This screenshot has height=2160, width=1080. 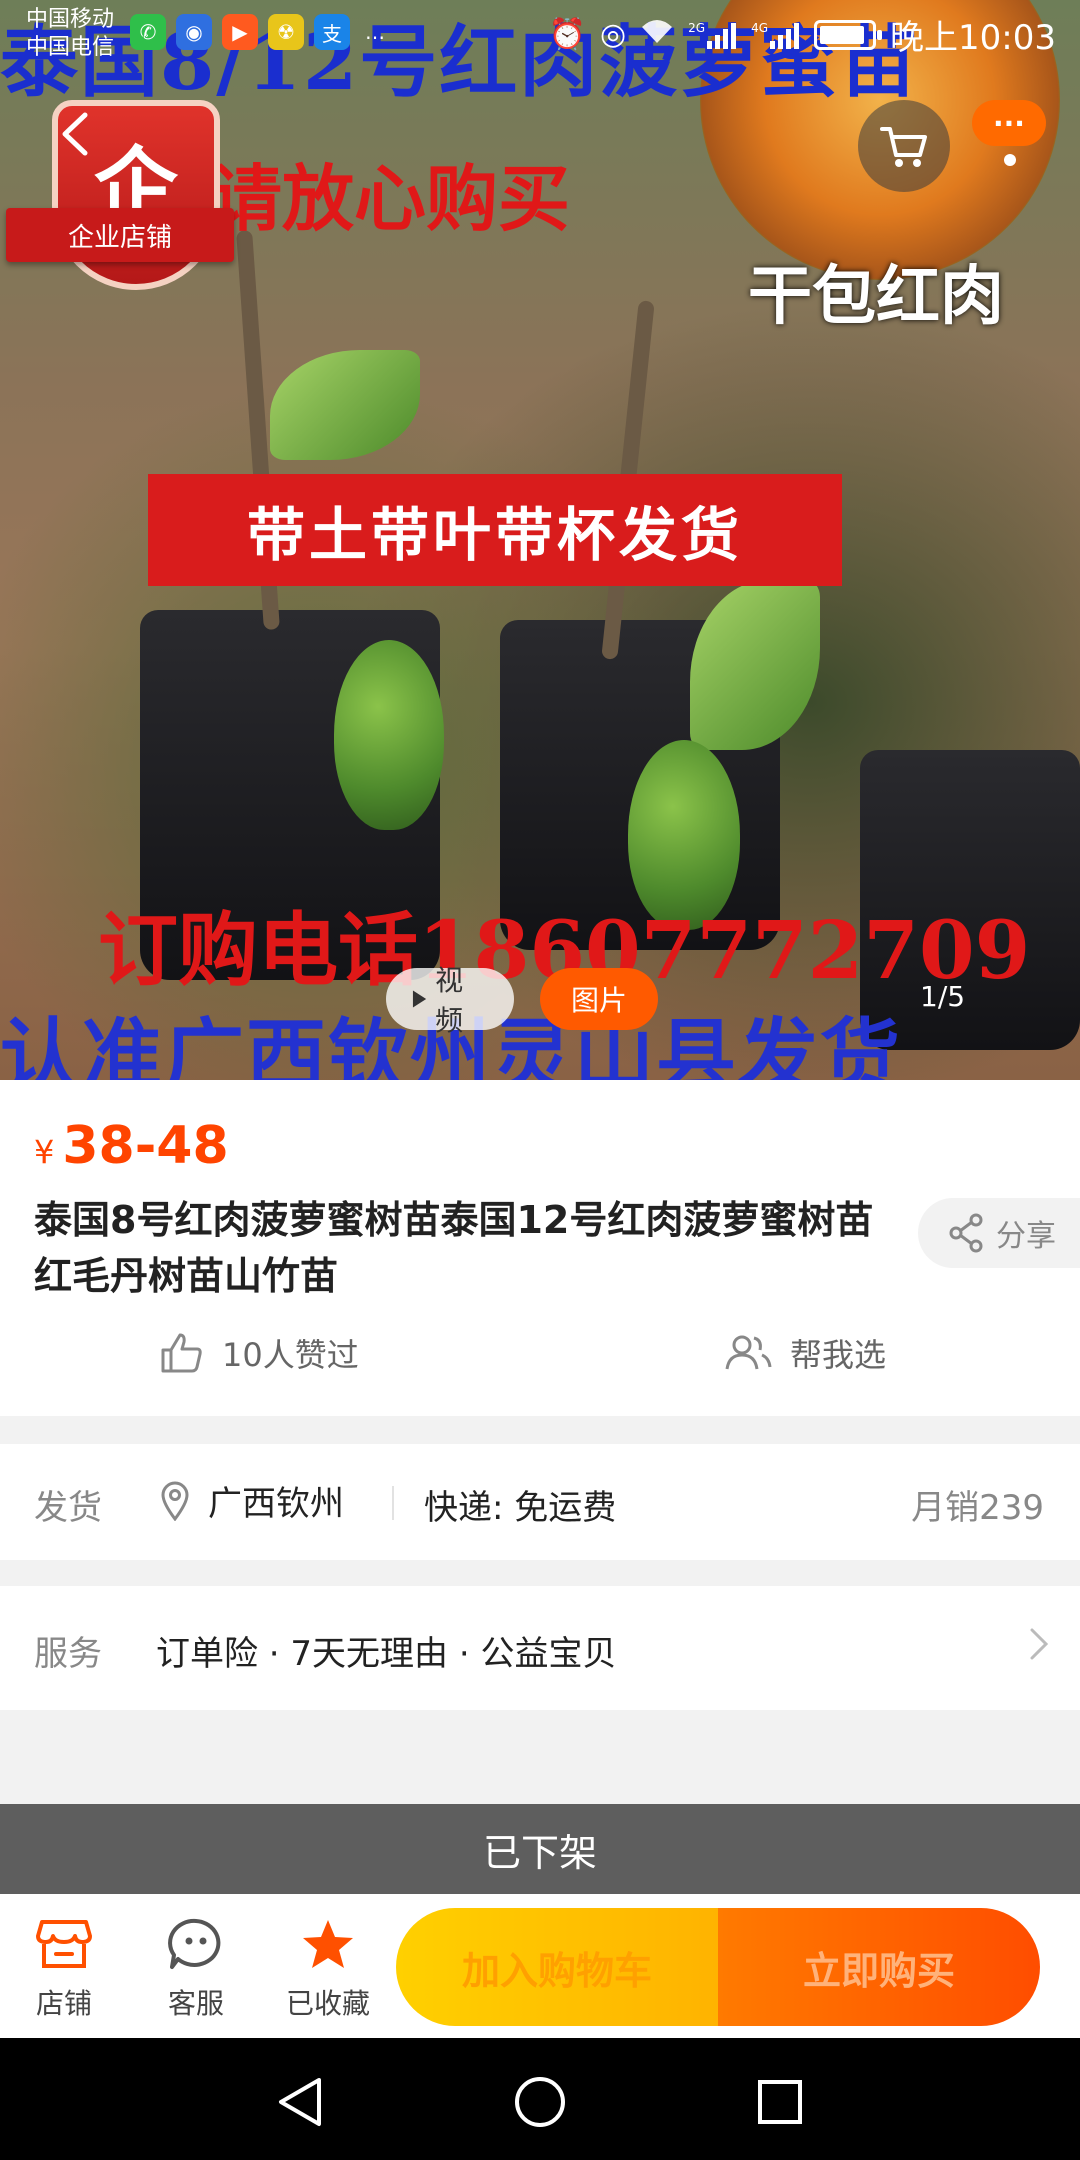 I want to click on network-type-2: 4G, so click(x=760, y=27).